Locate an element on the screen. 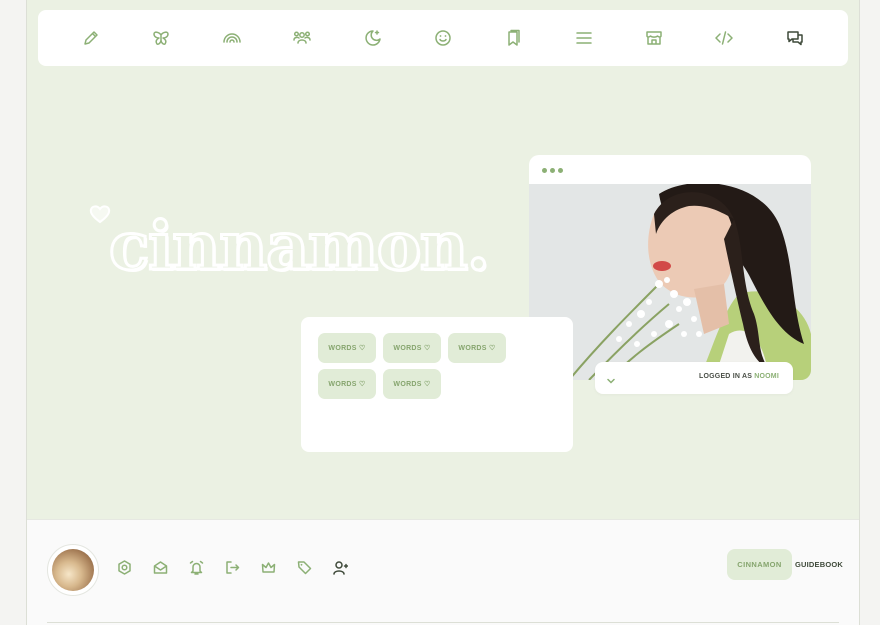 This screenshot has height=625, width=880. pencil-icon is located at coordinates (91, 38).